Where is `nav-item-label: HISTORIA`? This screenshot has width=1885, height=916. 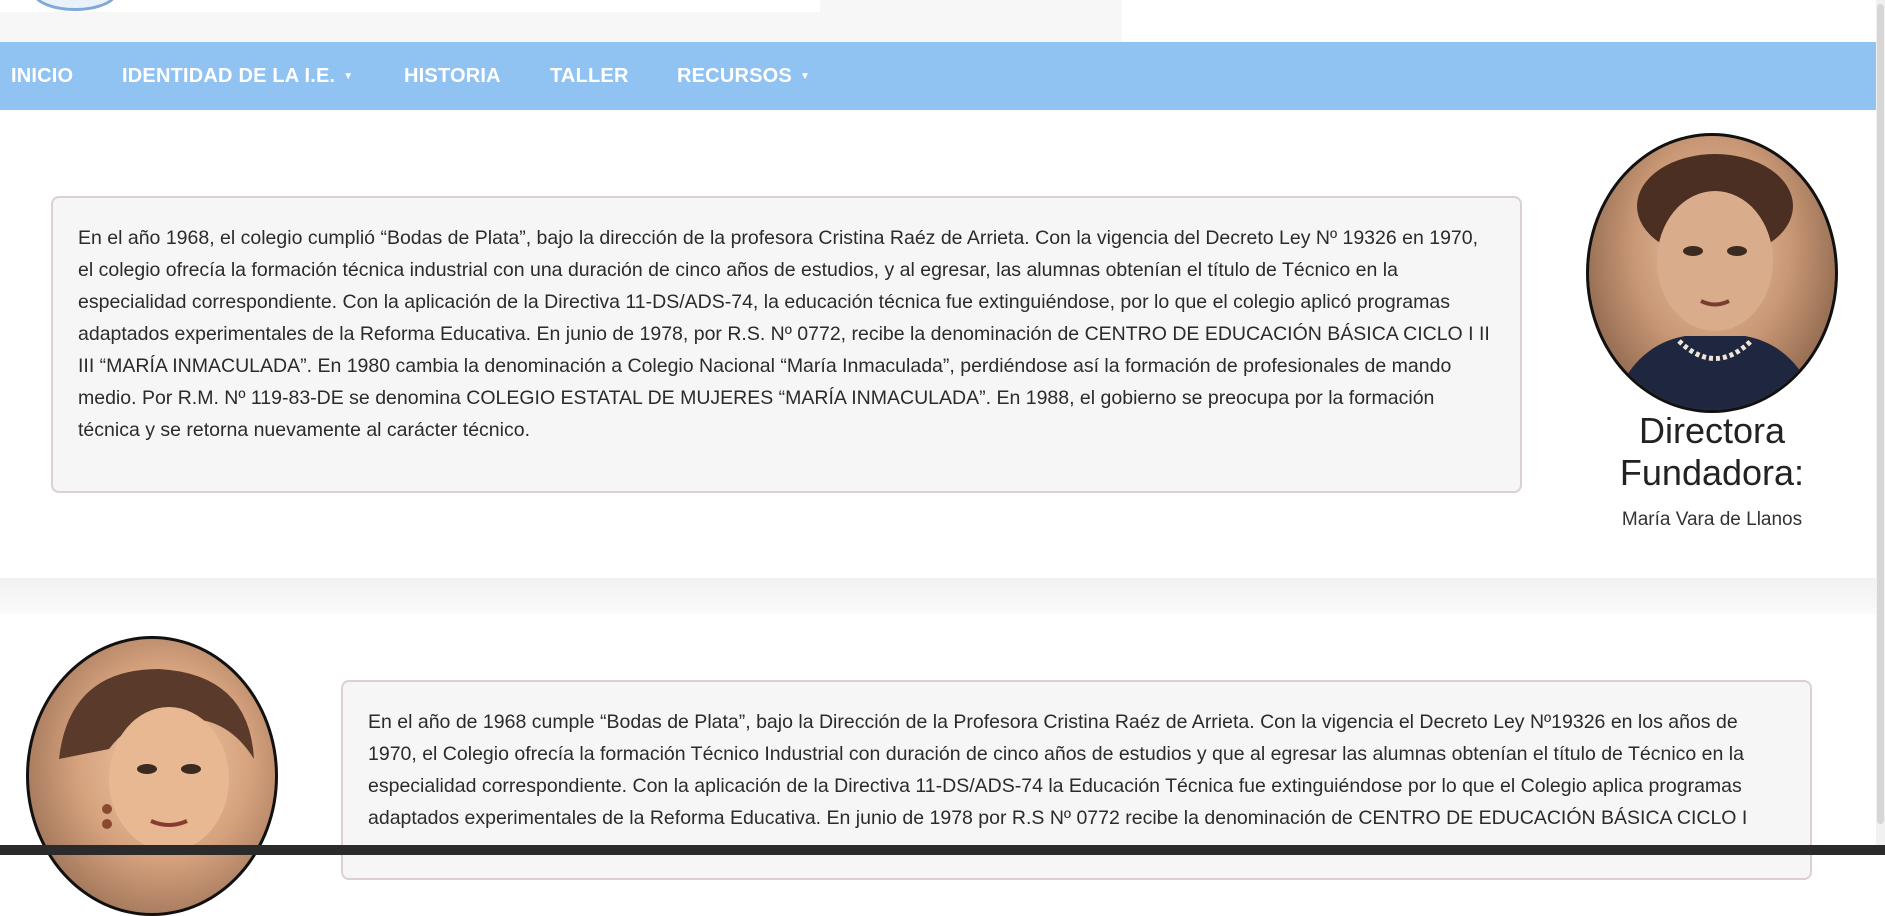 nav-item-label: HISTORIA is located at coordinates (452, 76).